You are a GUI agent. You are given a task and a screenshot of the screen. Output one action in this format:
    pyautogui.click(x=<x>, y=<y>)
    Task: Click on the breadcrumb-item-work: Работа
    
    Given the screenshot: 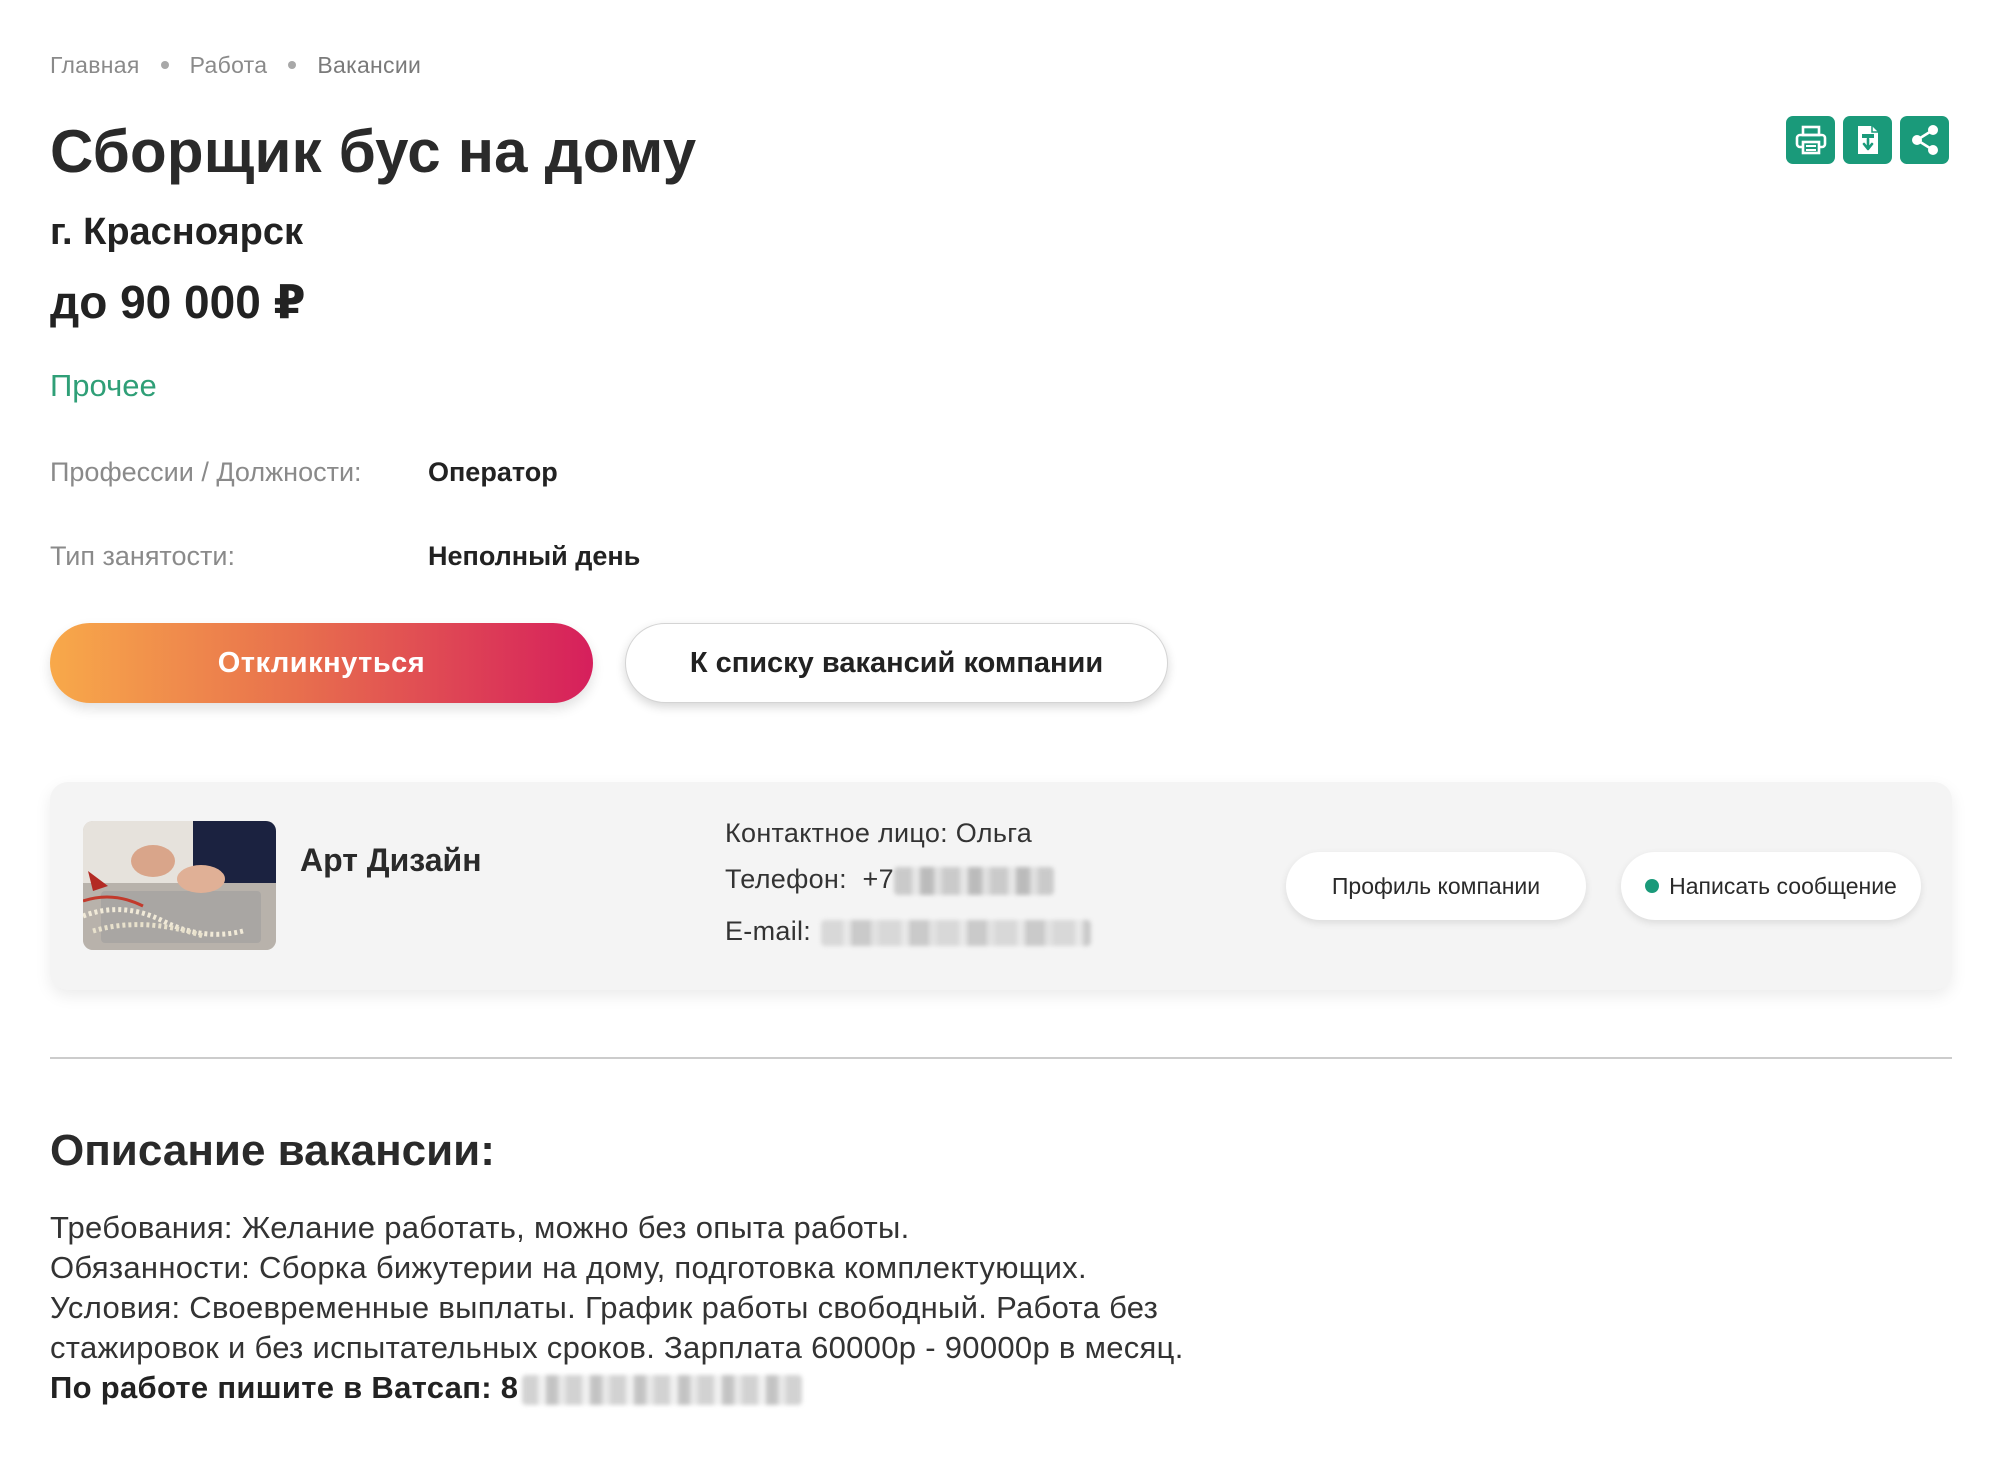 What is the action you would take?
    pyautogui.click(x=229, y=65)
    